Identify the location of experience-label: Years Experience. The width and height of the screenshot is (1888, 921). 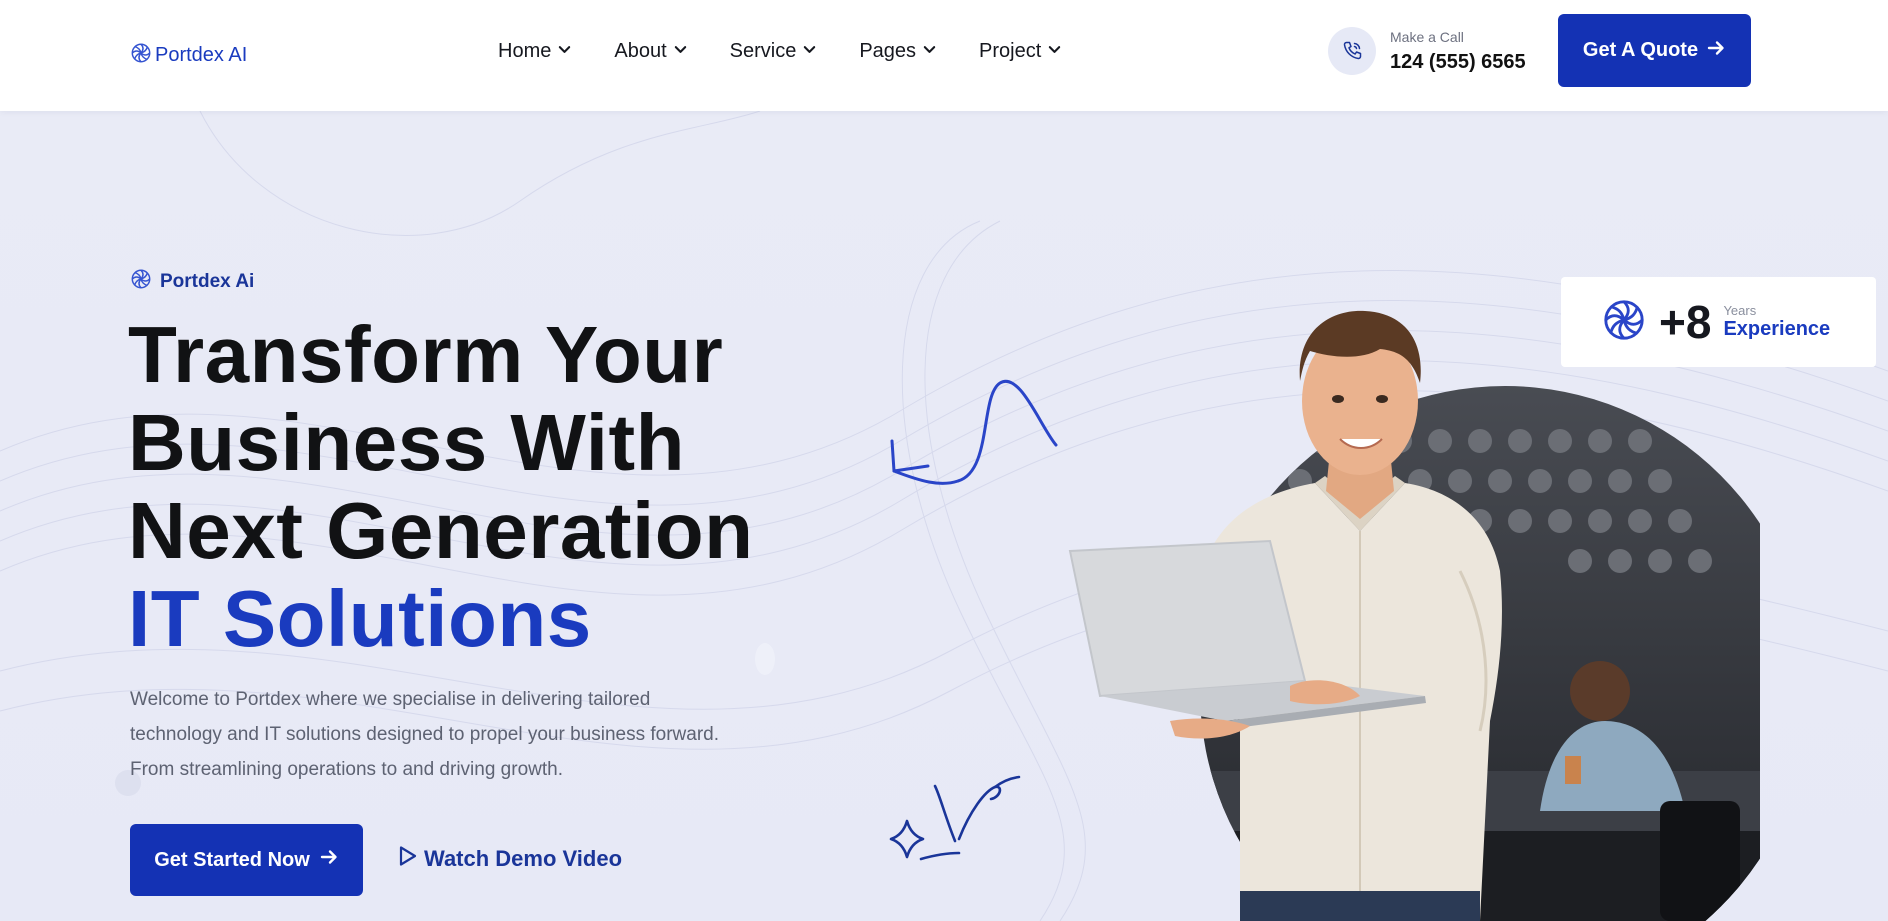
(1776, 322).